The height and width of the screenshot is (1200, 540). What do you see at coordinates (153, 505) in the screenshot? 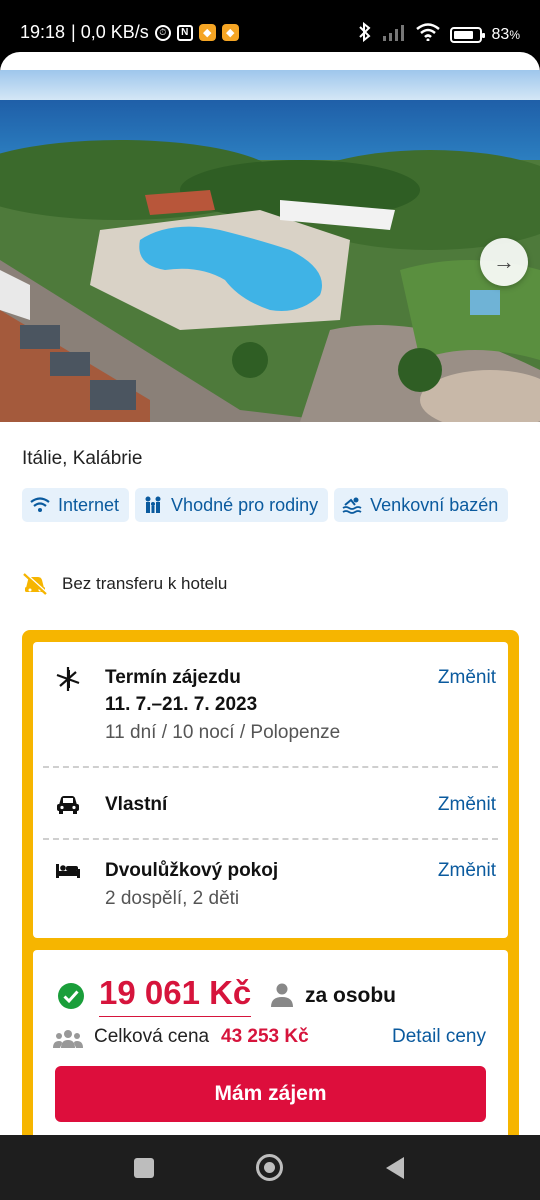
I see `family-icon` at bounding box center [153, 505].